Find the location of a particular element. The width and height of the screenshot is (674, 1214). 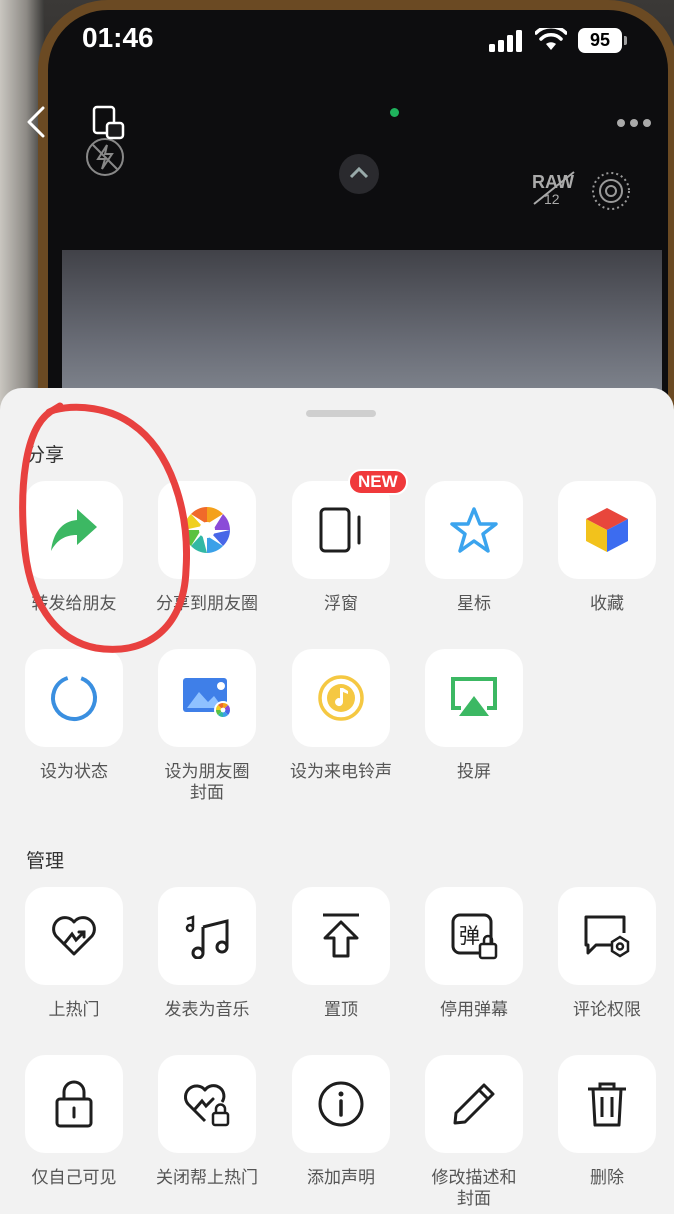

set-status-label: 设为状态 is located at coordinates (74, 772).